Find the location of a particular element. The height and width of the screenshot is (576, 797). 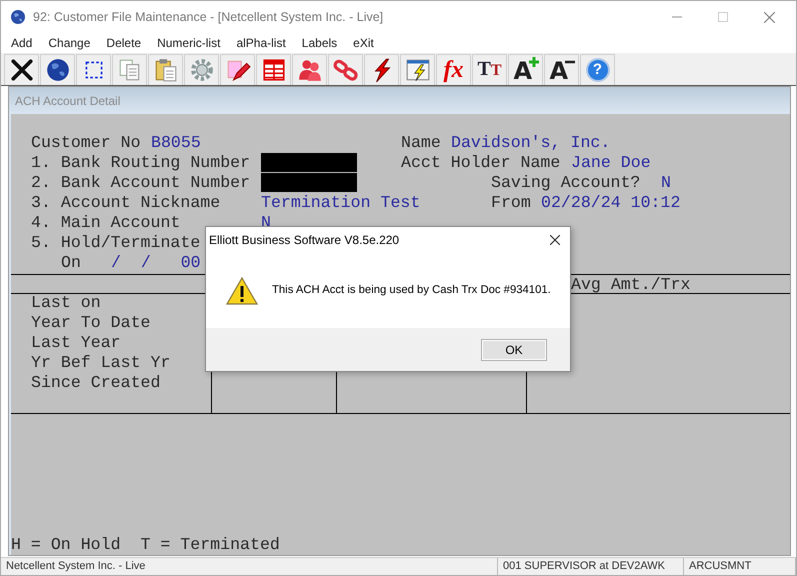

window-lightning-icon is located at coordinates (417, 70).